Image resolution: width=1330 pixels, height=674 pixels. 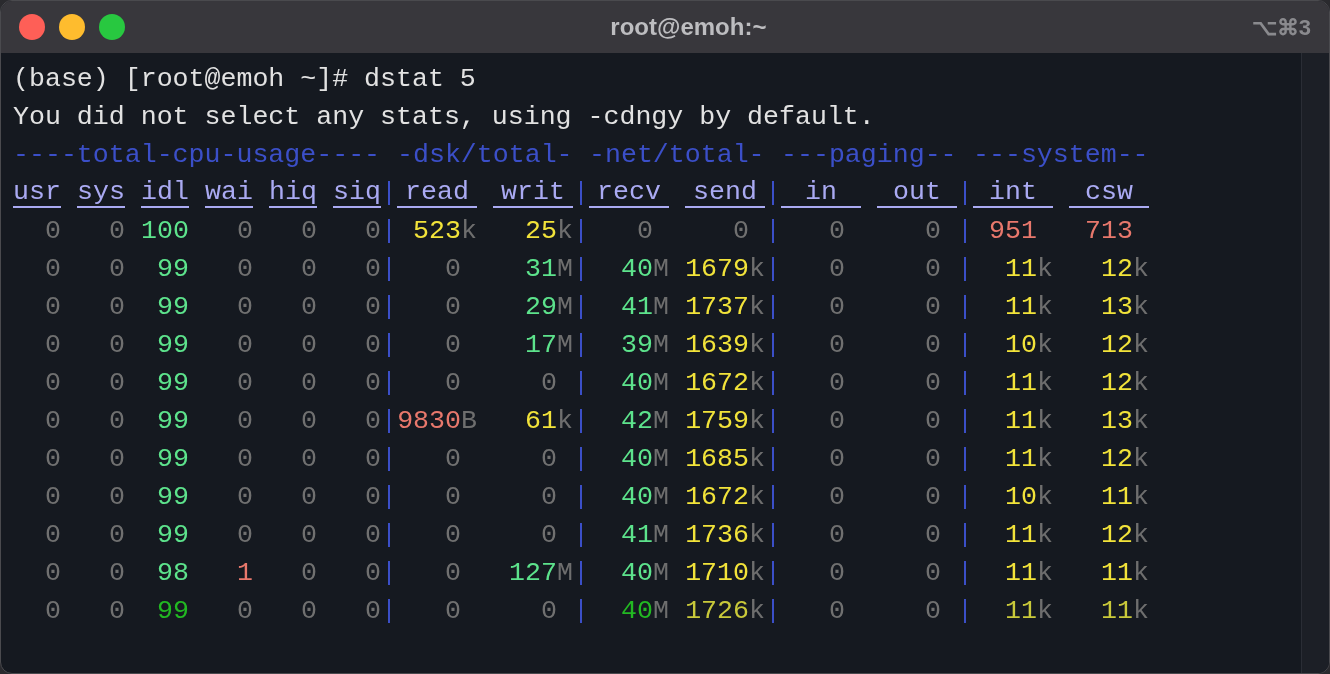 I want to click on stat-value: 61, so click(x=541, y=421).